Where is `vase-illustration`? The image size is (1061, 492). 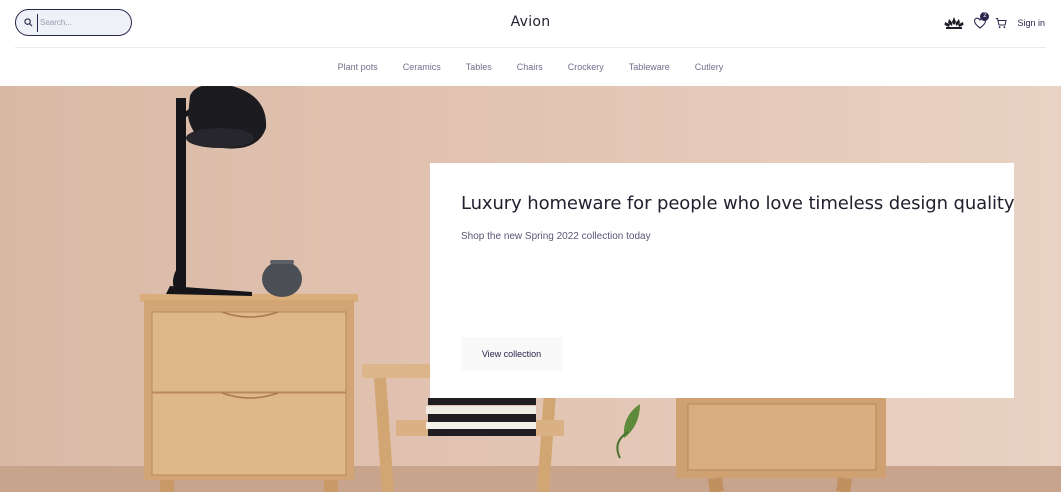
vase-illustration is located at coordinates (282, 279).